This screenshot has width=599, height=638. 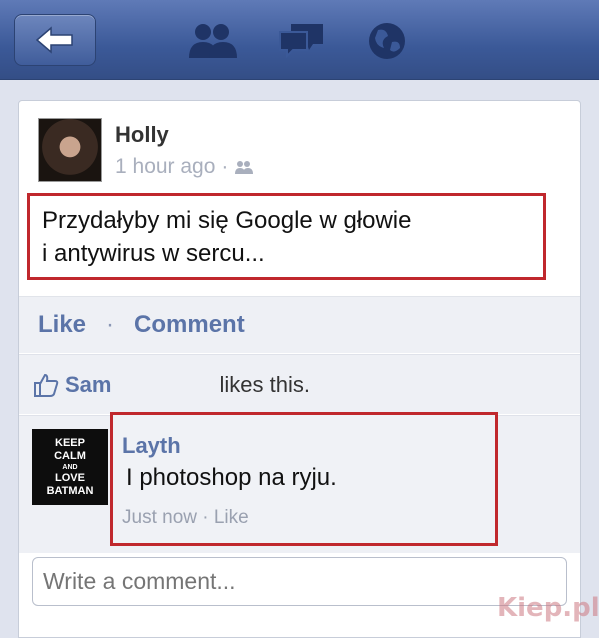 I want to click on post-author-name: Holly, so click(x=142, y=135).